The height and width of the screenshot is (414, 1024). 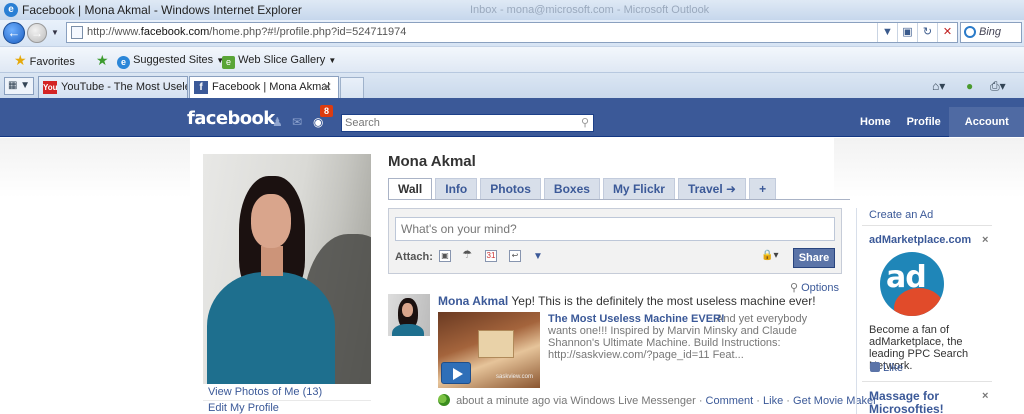 What do you see at coordinates (456, 188) in the screenshot?
I see `tab-info: Info` at bounding box center [456, 188].